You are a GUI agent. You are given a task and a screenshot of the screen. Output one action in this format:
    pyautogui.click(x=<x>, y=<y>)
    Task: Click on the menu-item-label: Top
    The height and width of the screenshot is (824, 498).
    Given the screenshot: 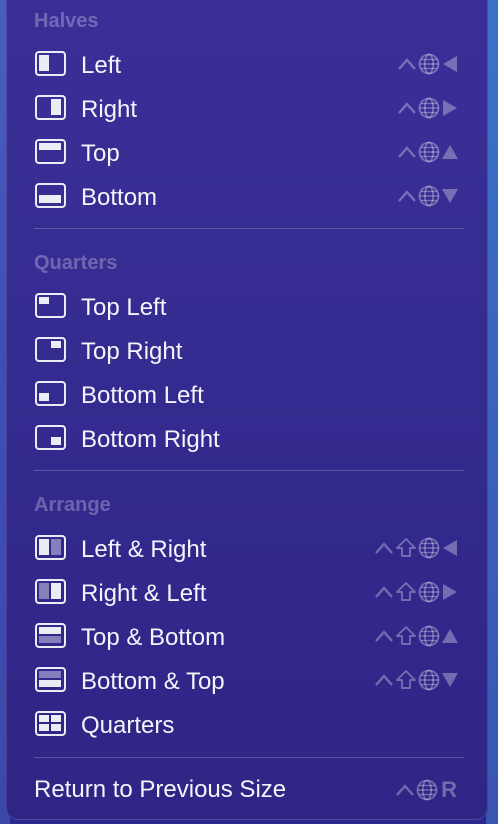 What is the action you would take?
    pyautogui.click(x=100, y=153)
    